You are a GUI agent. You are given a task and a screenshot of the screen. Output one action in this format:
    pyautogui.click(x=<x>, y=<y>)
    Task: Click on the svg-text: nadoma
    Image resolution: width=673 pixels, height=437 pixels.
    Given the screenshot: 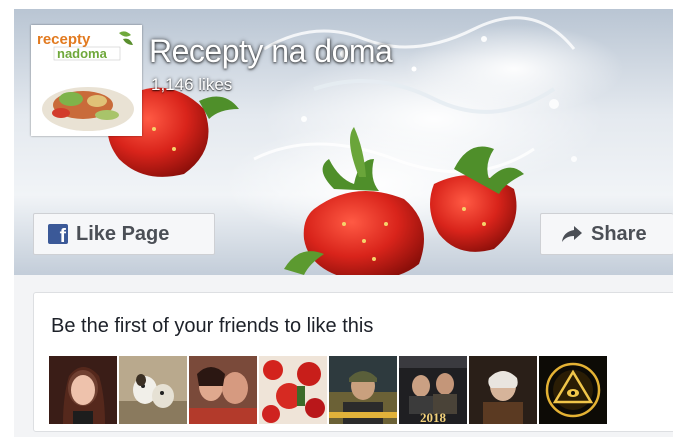 What is the action you would take?
    pyautogui.click(x=82, y=53)
    